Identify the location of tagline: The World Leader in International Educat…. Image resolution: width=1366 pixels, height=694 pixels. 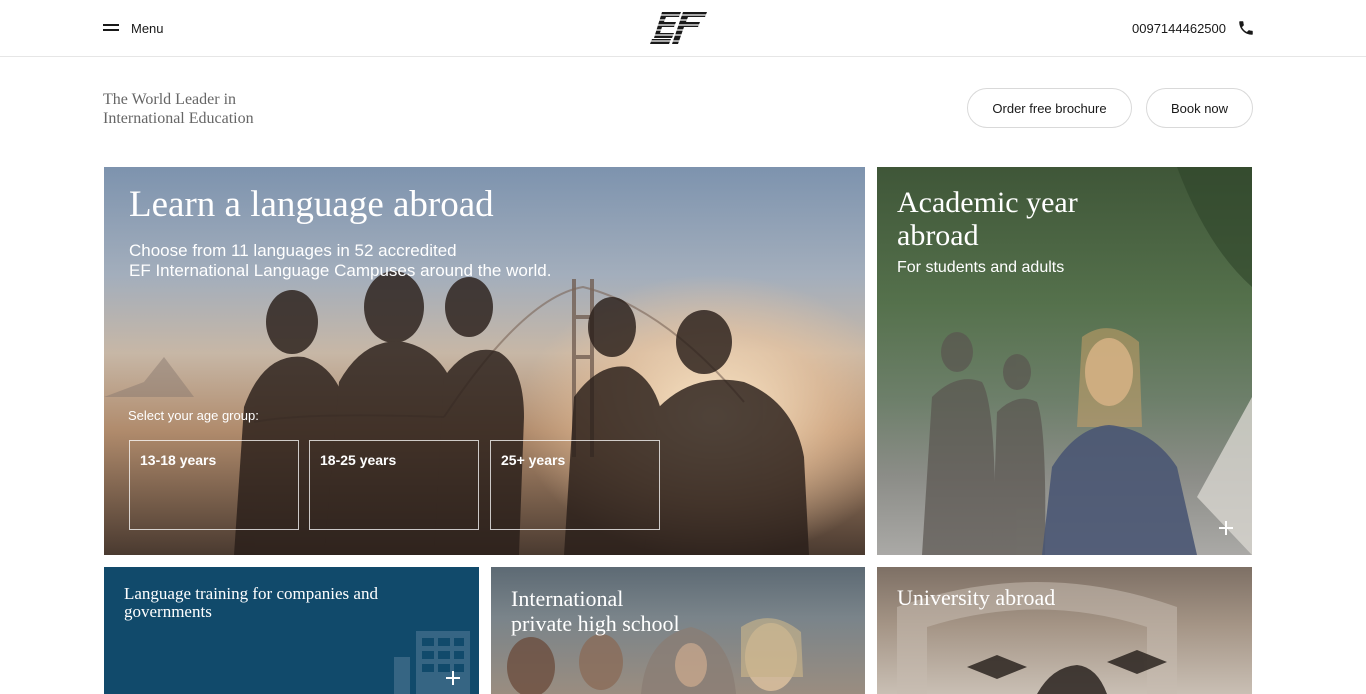
(203, 109).